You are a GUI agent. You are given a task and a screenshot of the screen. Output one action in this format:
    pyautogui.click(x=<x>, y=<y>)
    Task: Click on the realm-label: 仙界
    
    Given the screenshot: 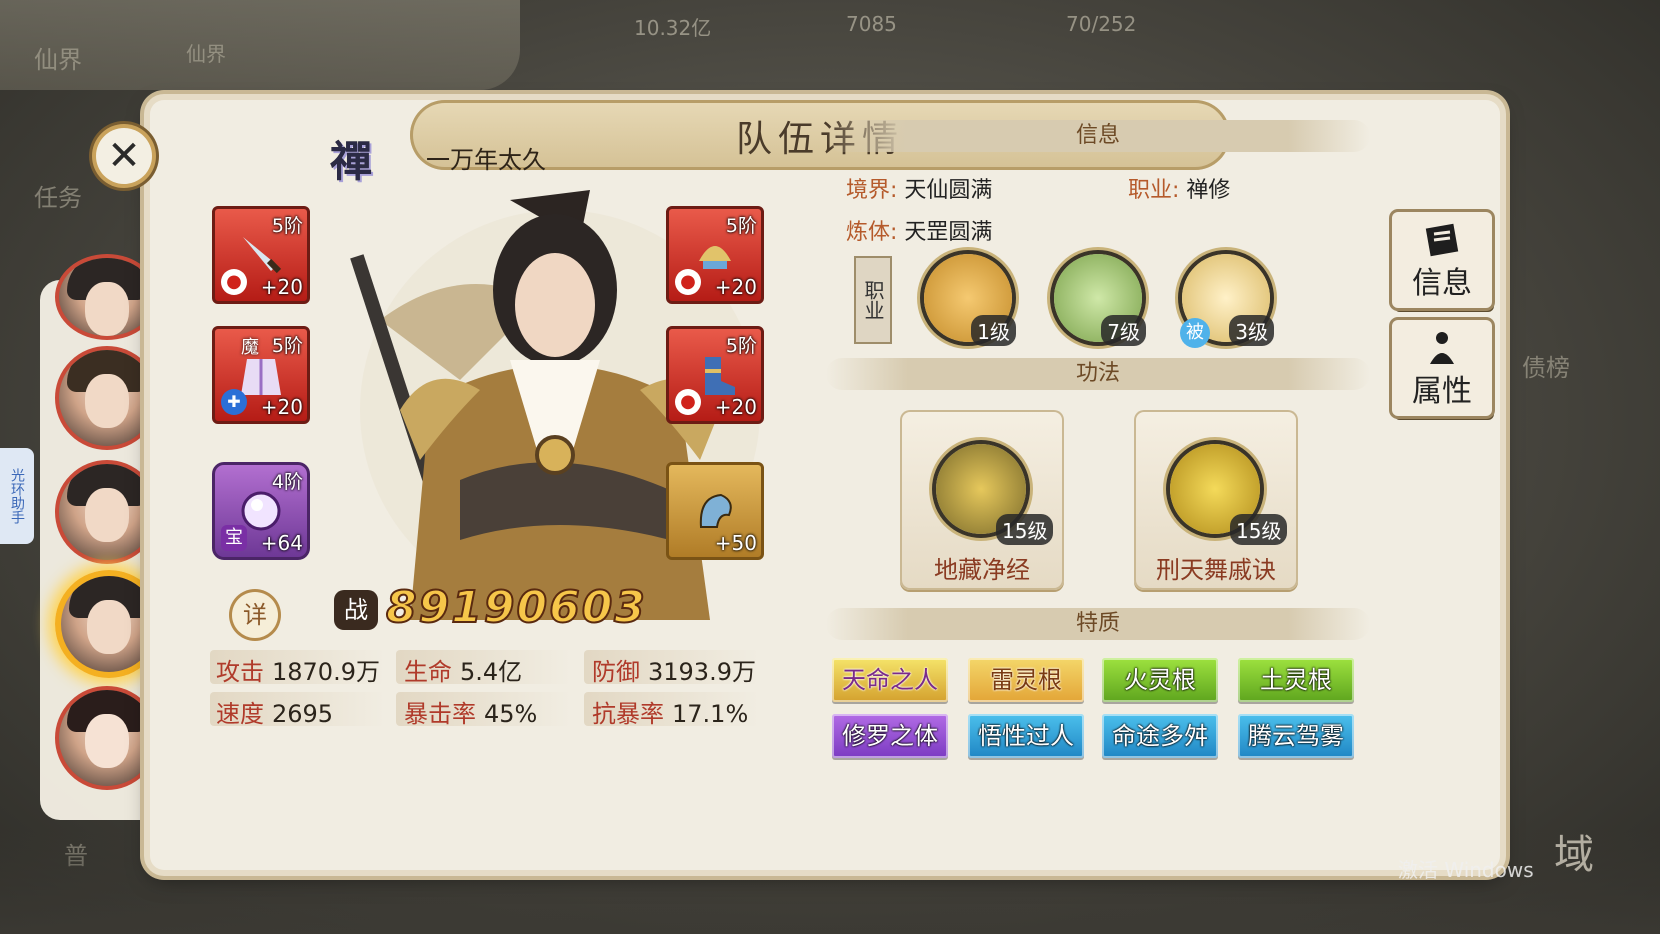 What is the action you would take?
    pyautogui.click(x=58, y=60)
    